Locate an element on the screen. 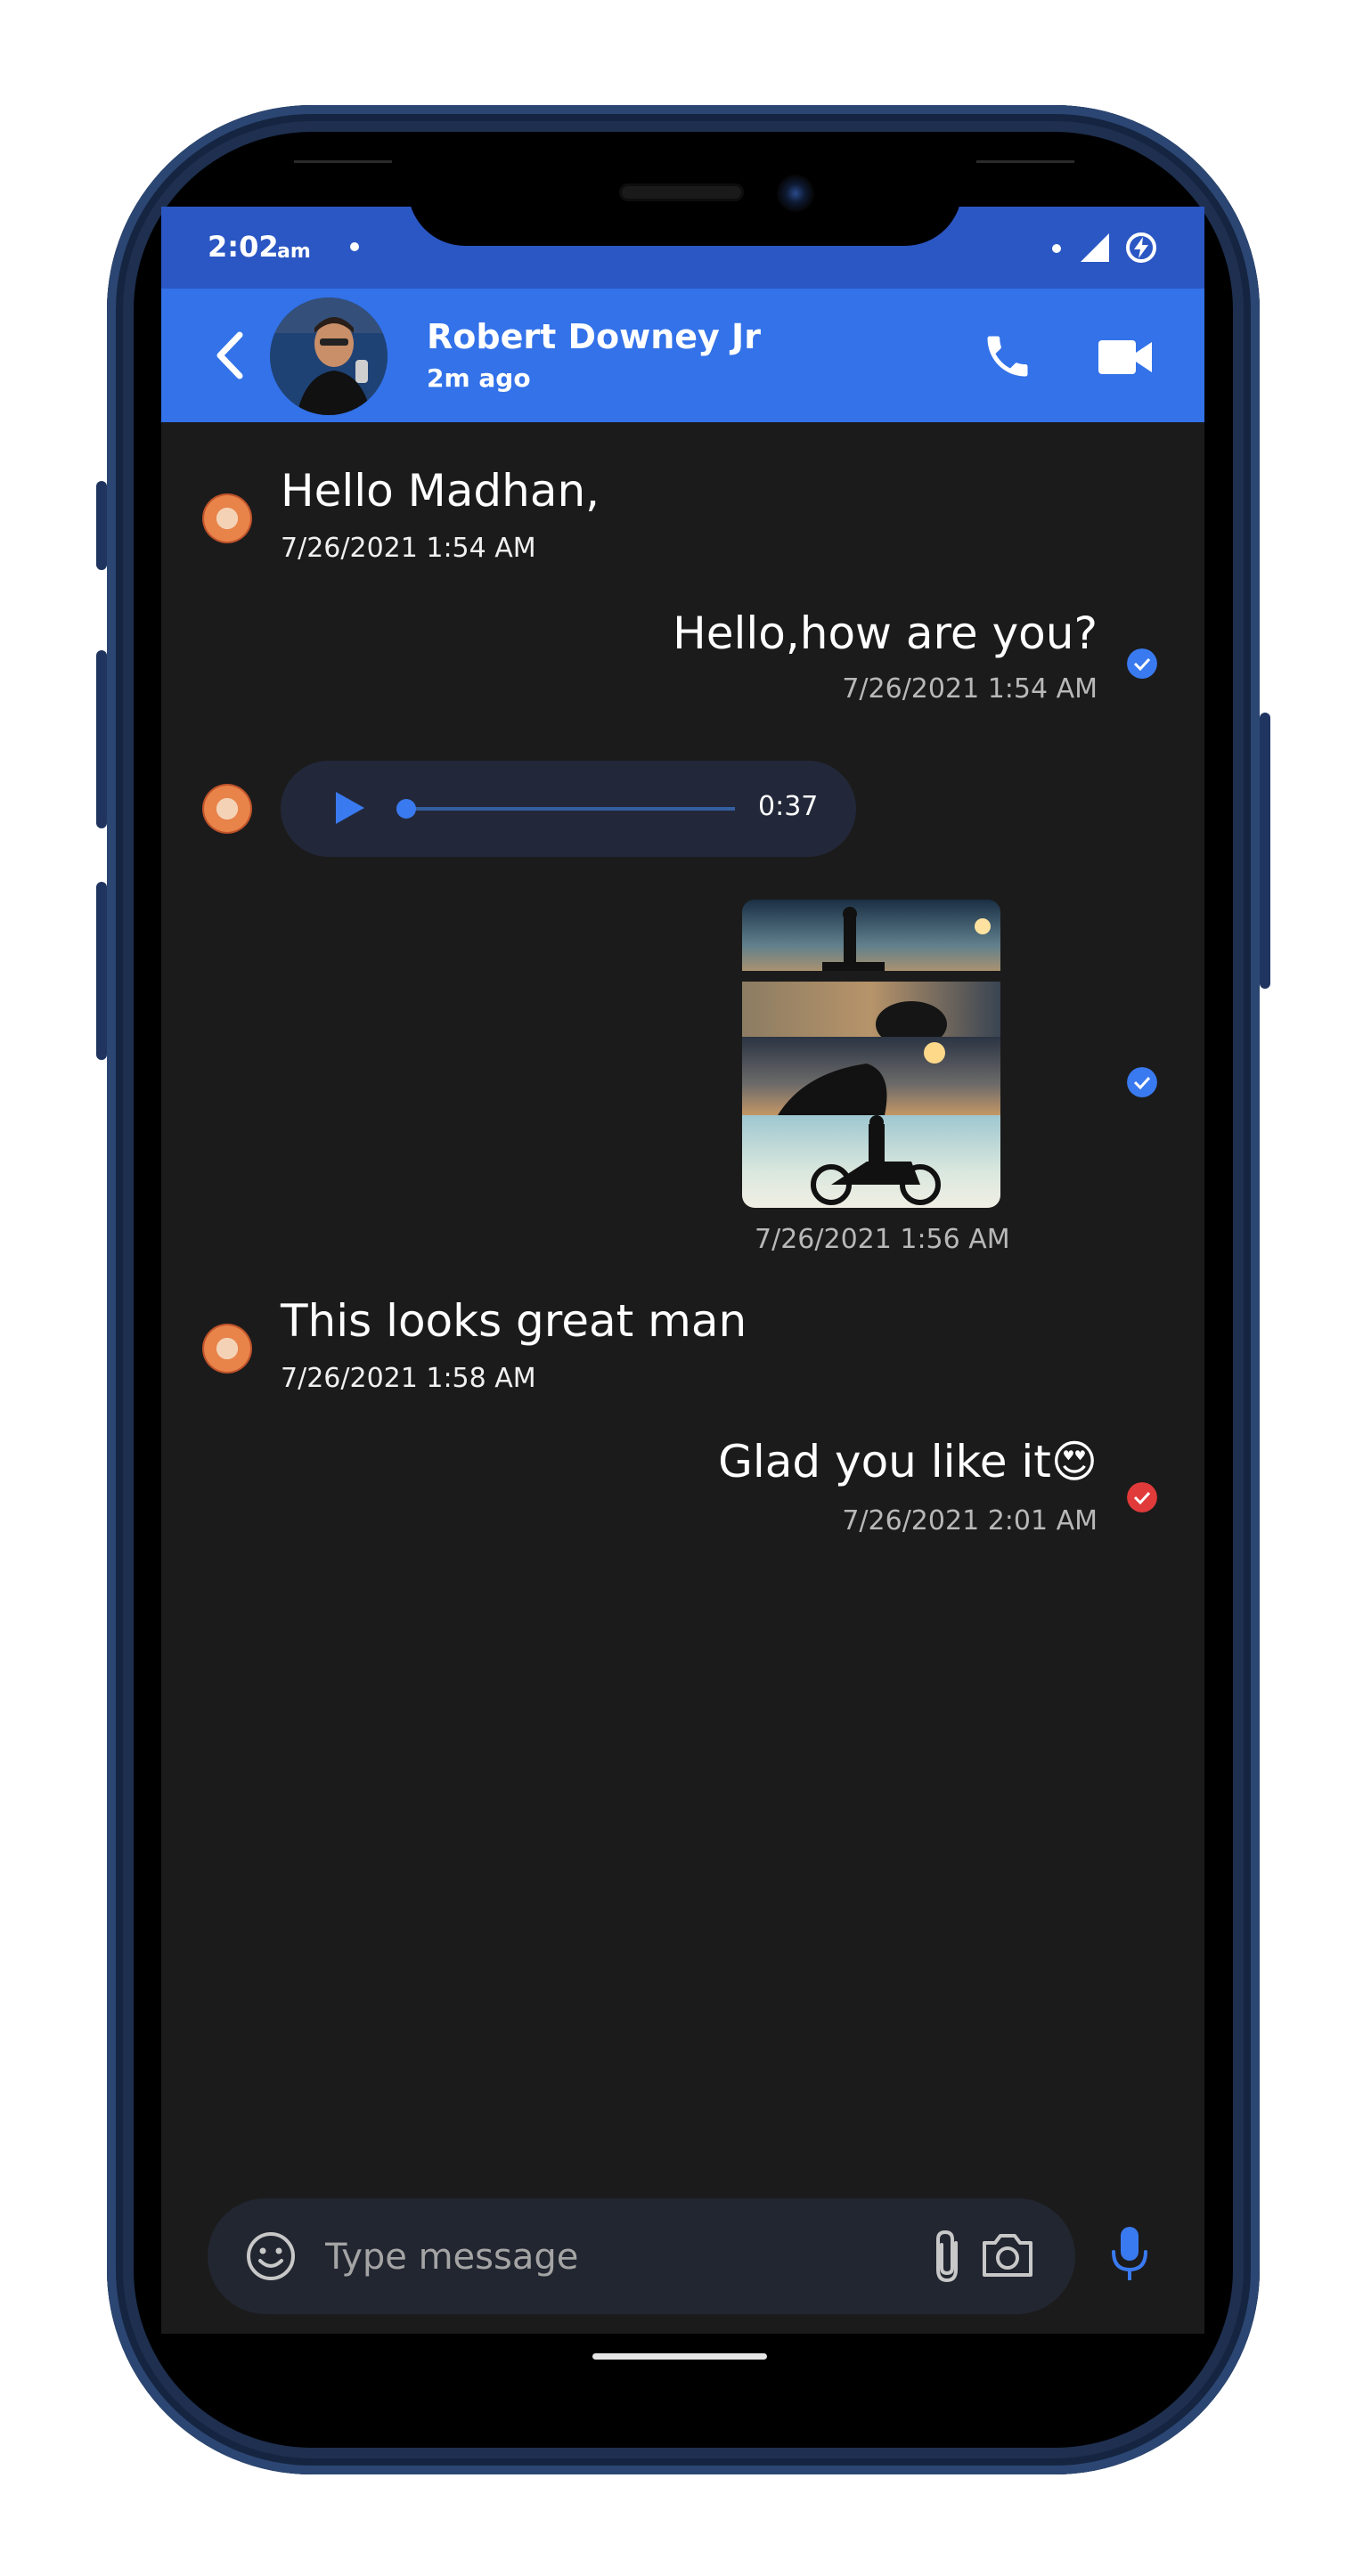 The height and width of the screenshot is (2576, 1363). volume-down-button is located at coordinates (101, 971).